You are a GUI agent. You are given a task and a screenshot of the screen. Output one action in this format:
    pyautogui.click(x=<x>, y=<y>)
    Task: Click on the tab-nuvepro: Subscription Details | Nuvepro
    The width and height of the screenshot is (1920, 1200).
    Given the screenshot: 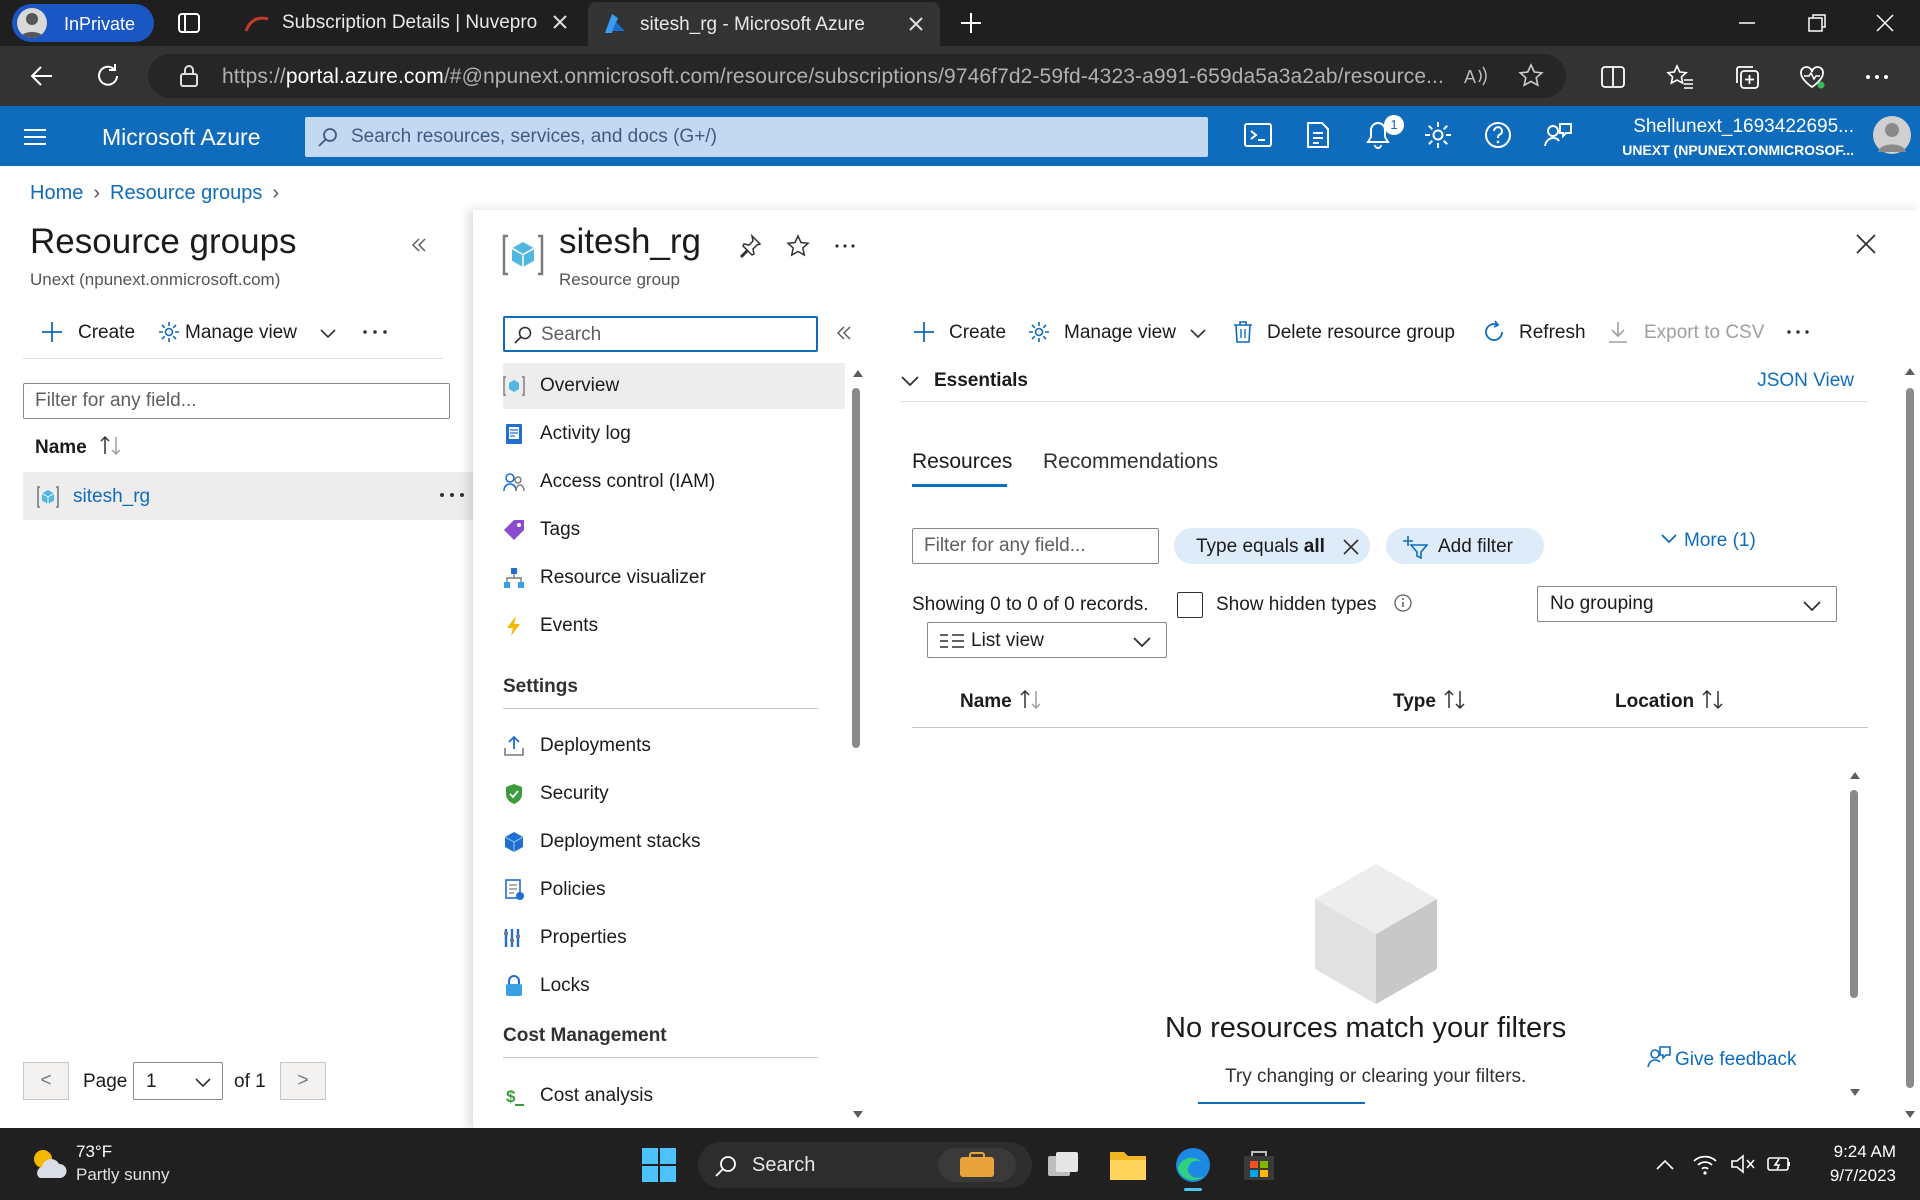 What is the action you would take?
    pyautogui.click(x=410, y=23)
    